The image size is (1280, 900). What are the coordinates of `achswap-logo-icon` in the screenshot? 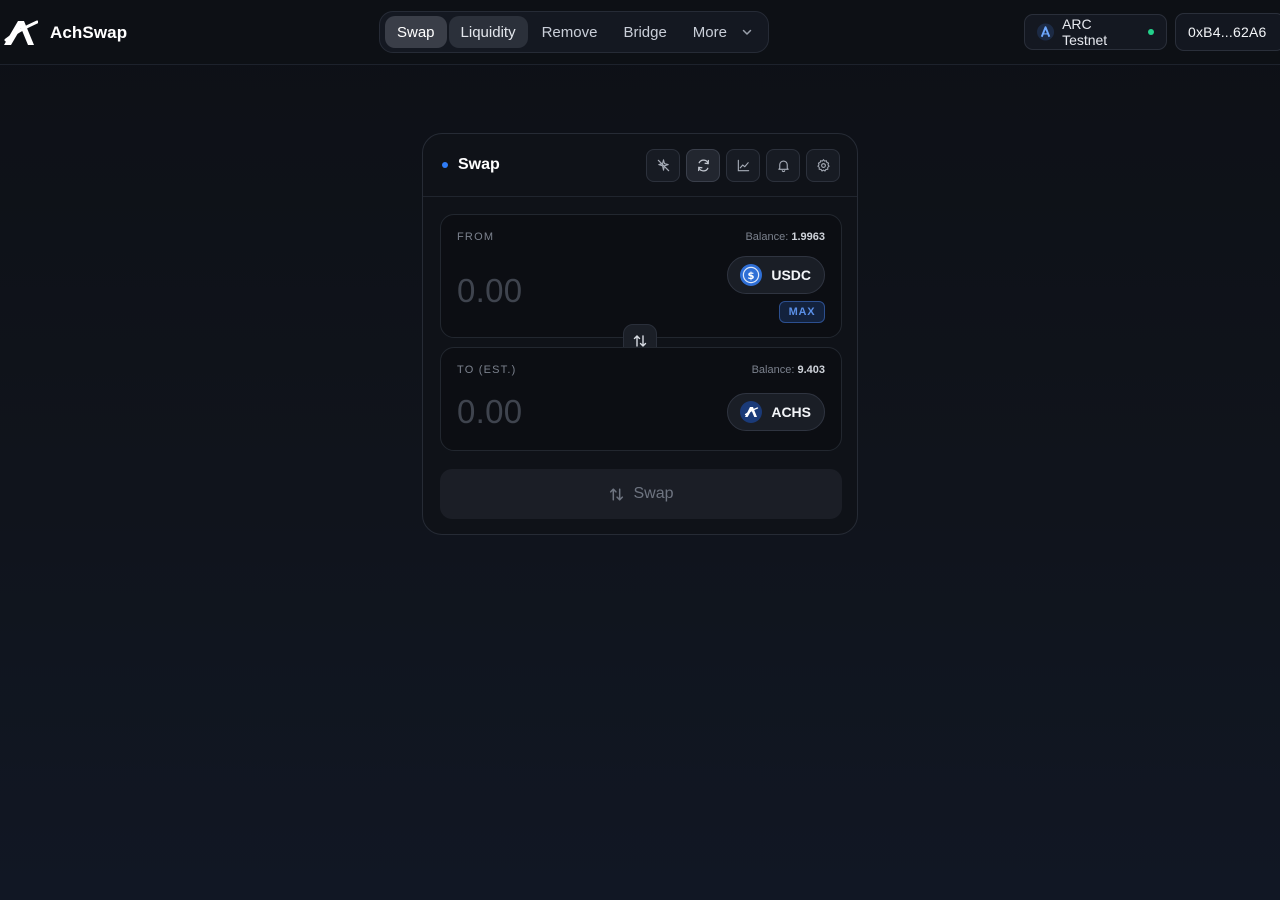 It's located at (21, 32).